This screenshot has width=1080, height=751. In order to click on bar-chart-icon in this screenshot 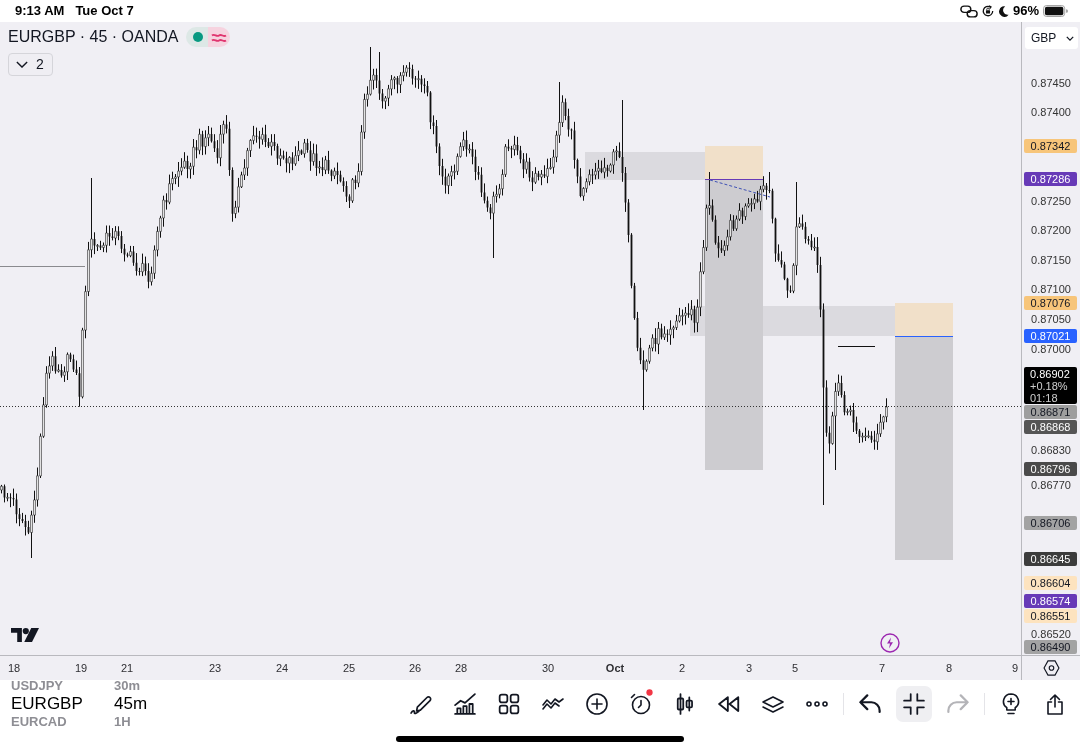, I will do `click(465, 704)`.